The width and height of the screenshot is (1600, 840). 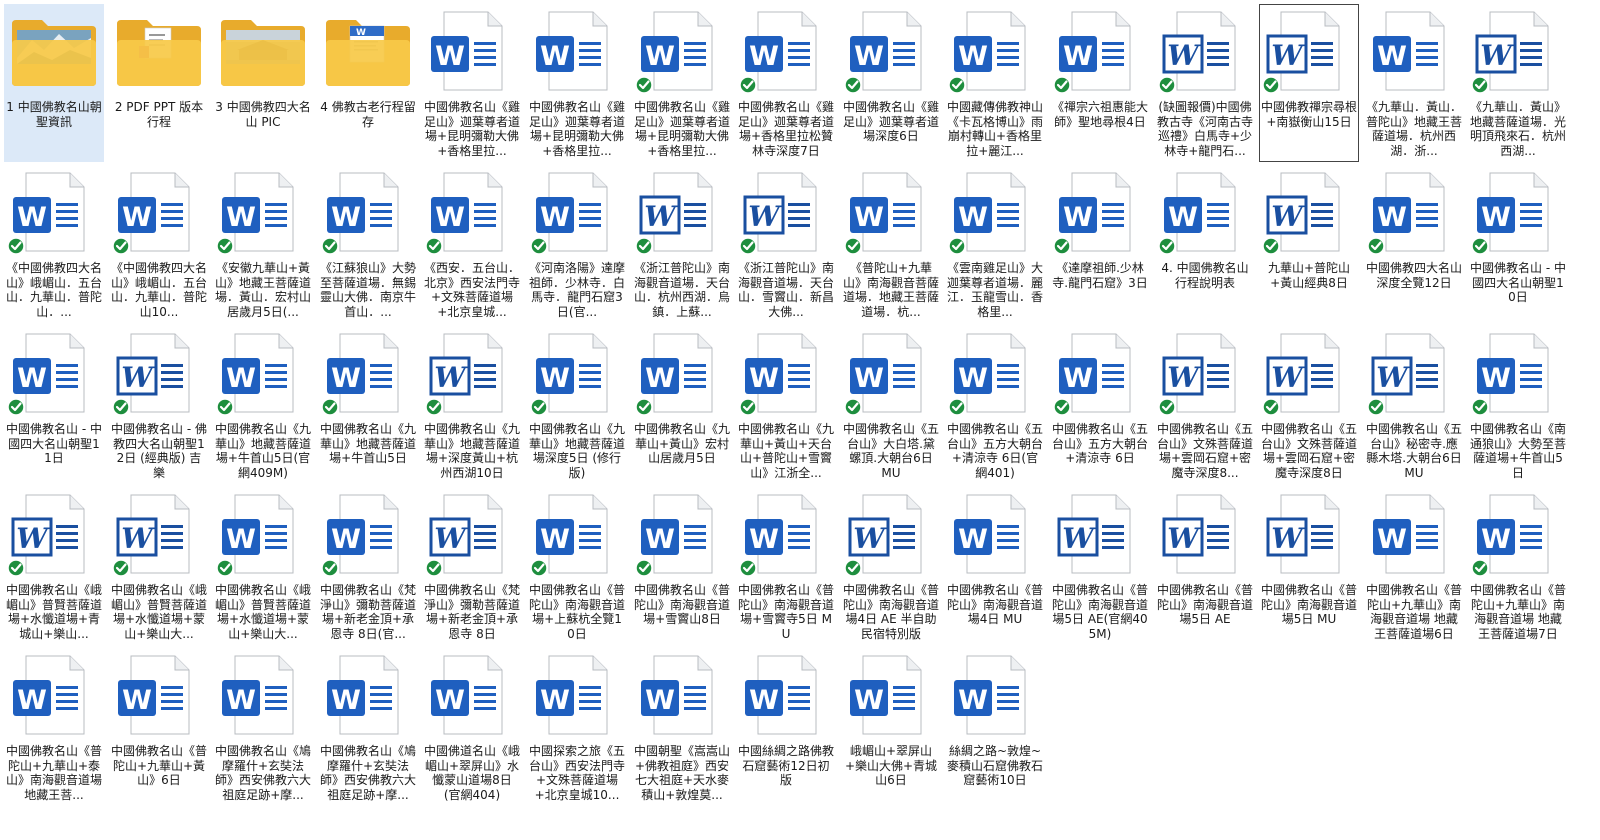 What do you see at coordinates (159, 727) in the screenshot?
I see `file-item: W 中國佛教名山《普陀山+九華山+黃山》6日` at bounding box center [159, 727].